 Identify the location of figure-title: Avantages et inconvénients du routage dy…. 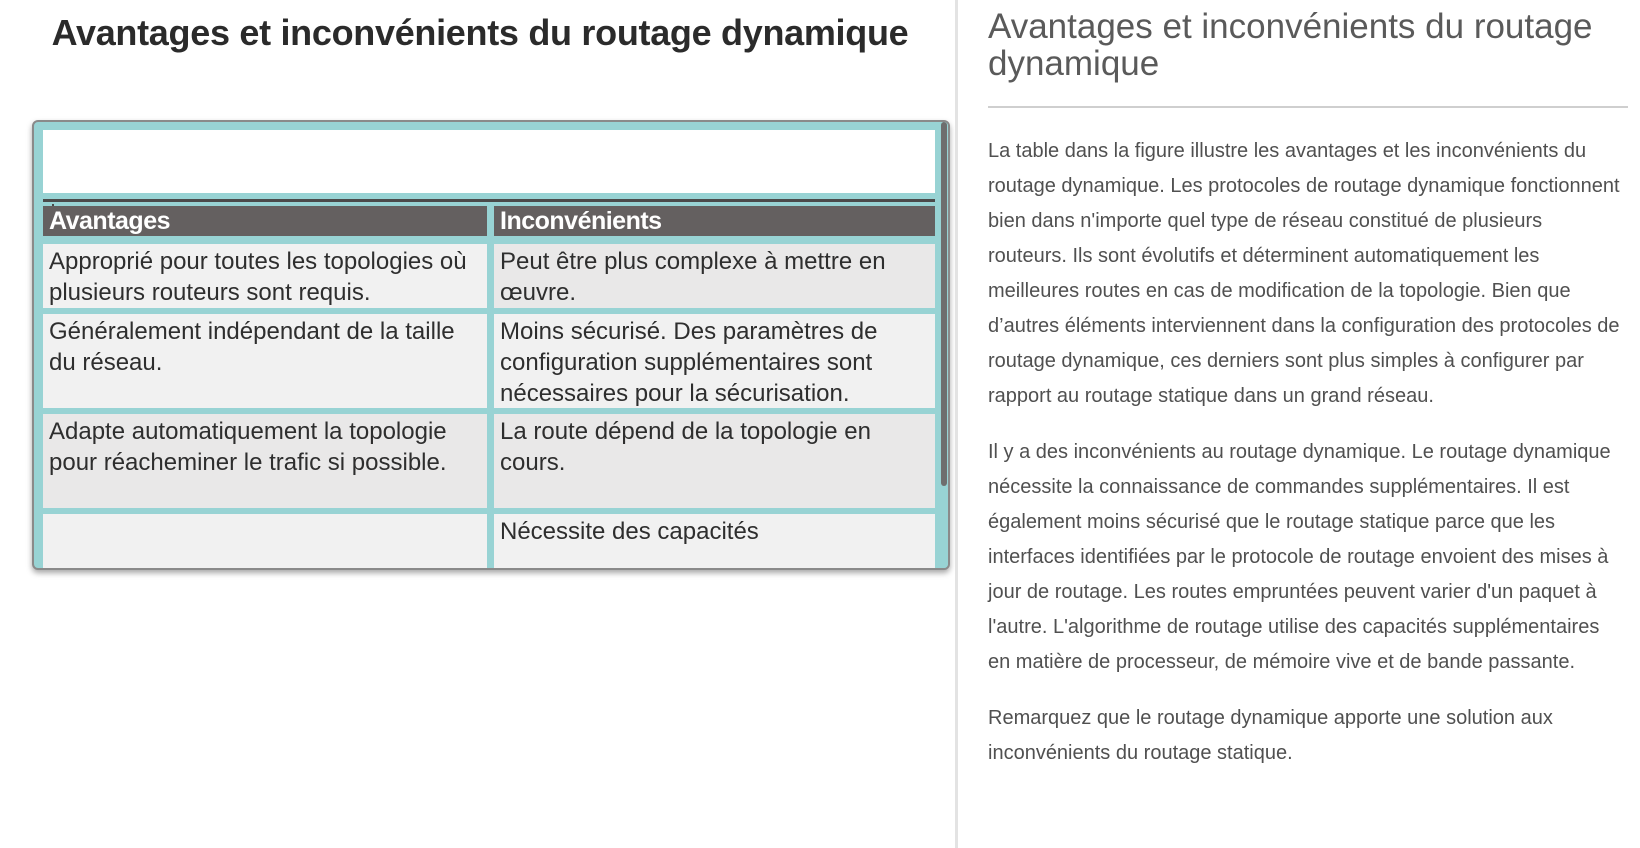
(480, 32).